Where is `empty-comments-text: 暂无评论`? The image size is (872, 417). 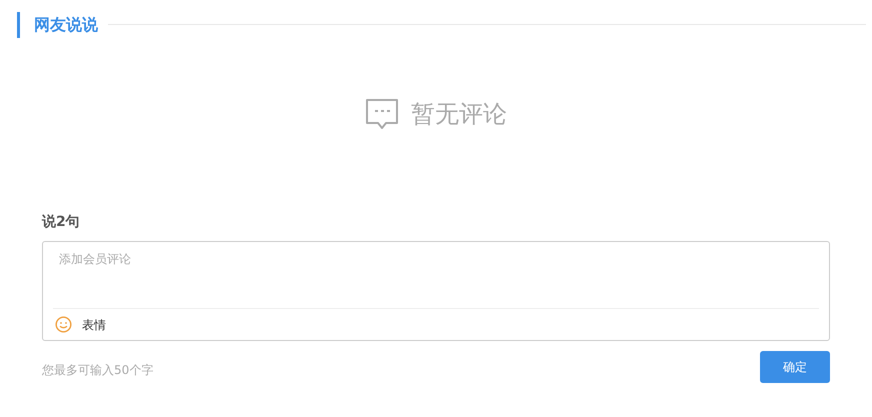
empty-comments-text: 暂无评论 is located at coordinates (459, 114).